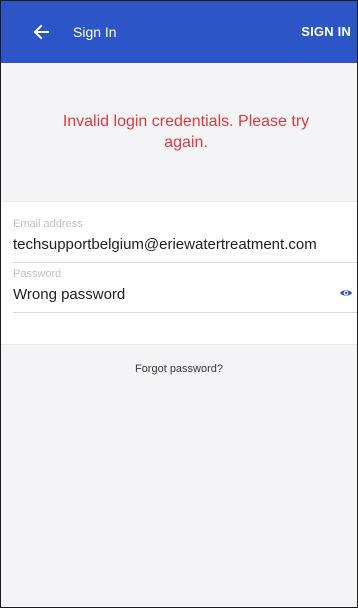  What do you see at coordinates (37, 274) in the screenshot?
I see `password-label: Password` at bounding box center [37, 274].